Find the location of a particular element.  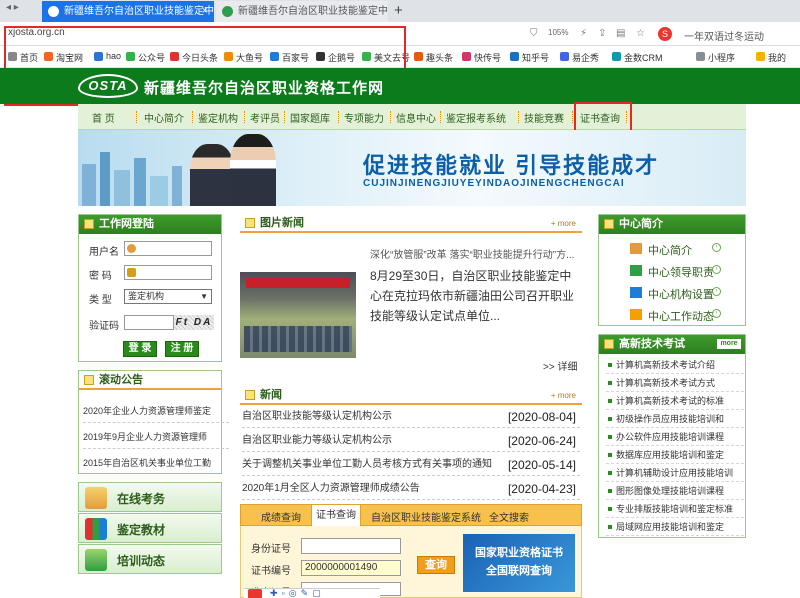

nav-exam-system: 鉴定报考系统 is located at coordinates (476, 117).